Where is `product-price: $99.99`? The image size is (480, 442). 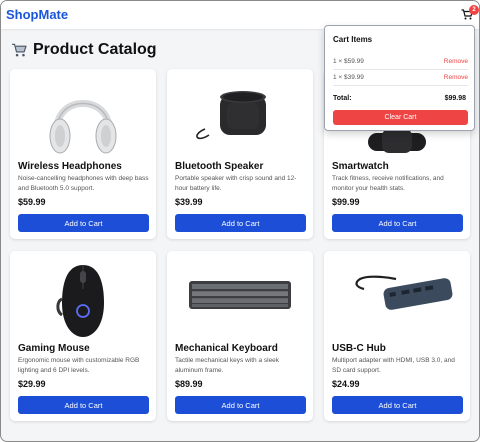 product-price: $99.99 is located at coordinates (346, 202).